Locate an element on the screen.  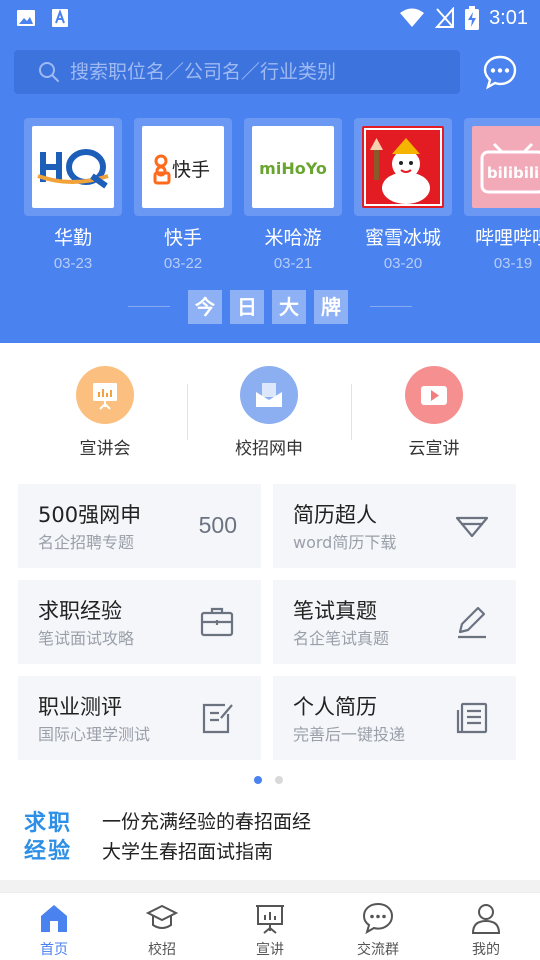
battery-charging-icon is located at coordinates (472, 18).